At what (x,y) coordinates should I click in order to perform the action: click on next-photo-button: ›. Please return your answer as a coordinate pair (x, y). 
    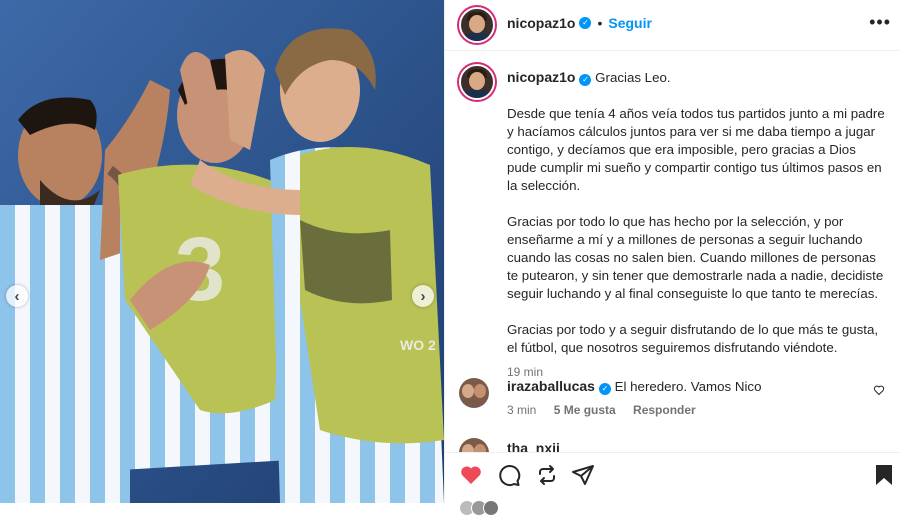
    Looking at the image, I should click on (423, 296).